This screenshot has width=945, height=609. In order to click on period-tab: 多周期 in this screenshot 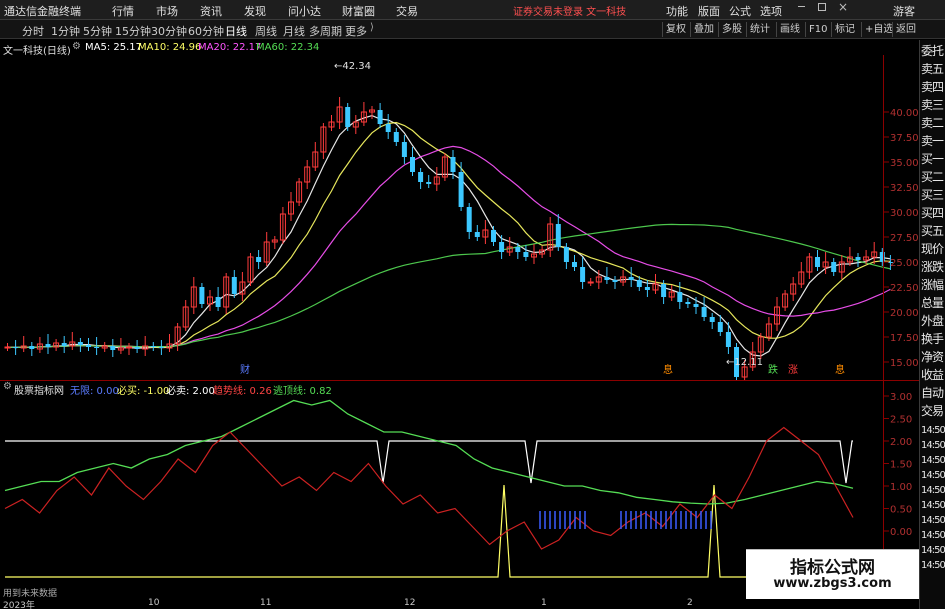, I will do `click(325, 31)`.